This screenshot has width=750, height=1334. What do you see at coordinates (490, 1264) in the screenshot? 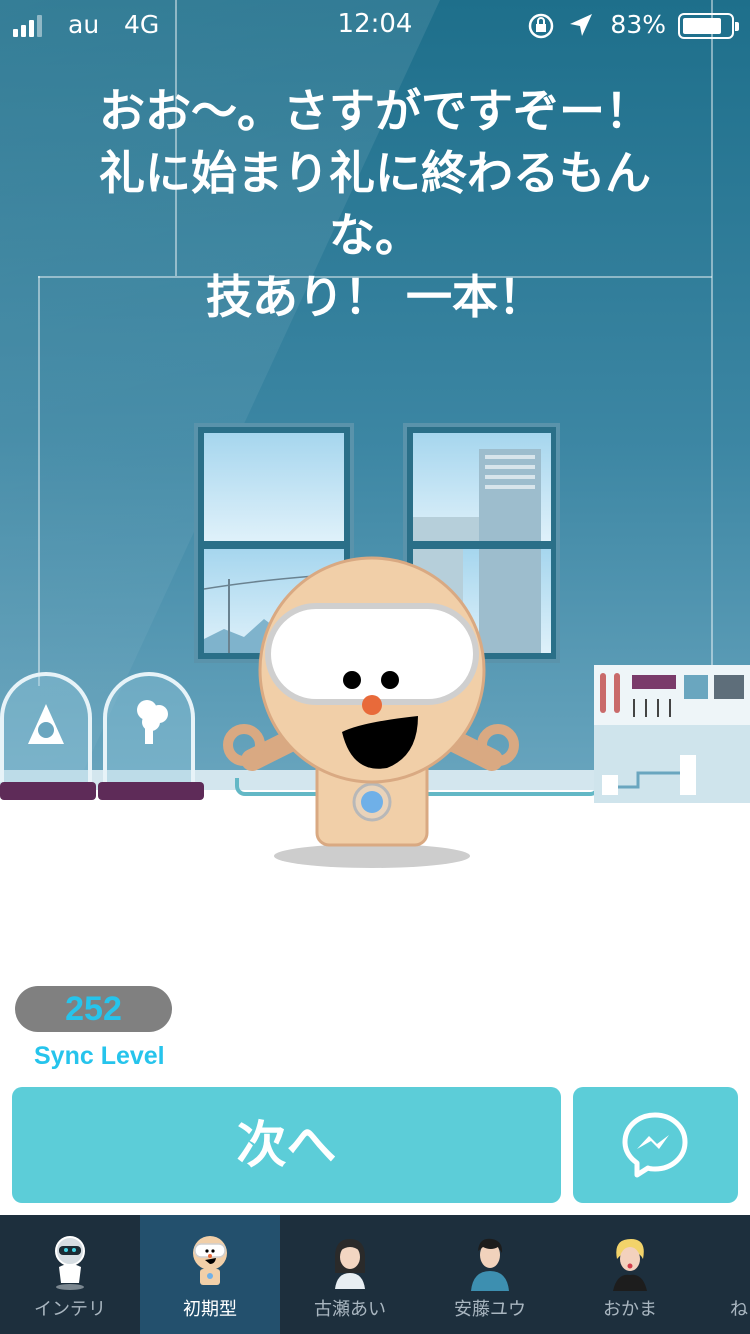
I see `boy-avatar-icon` at bounding box center [490, 1264].